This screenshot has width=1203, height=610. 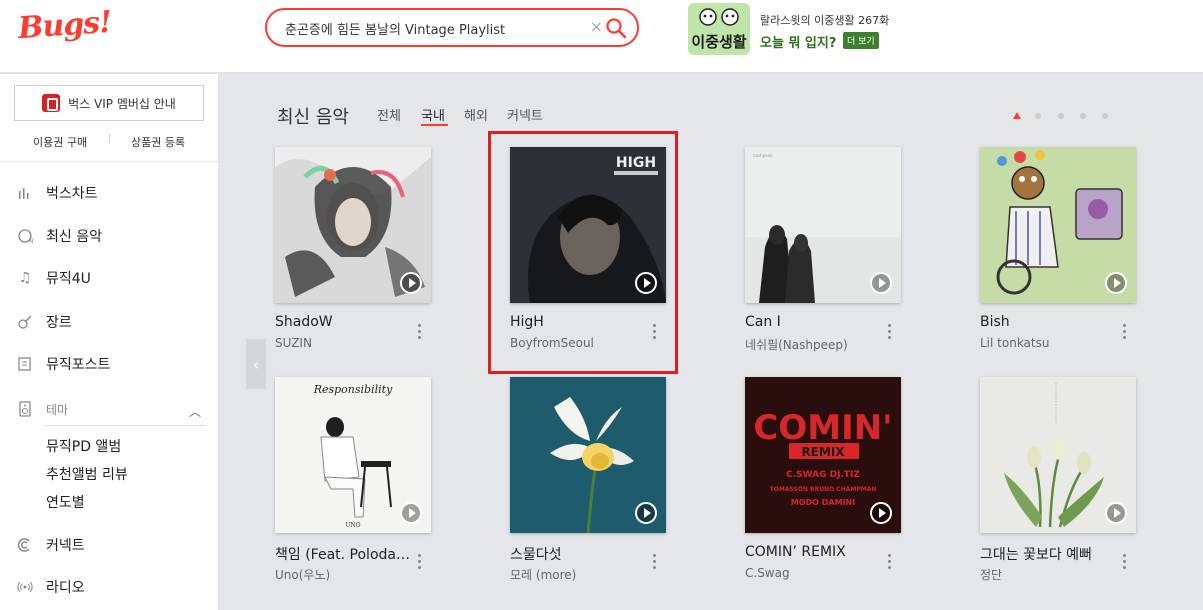 What do you see at coordinates (395, 28) in the screenshot?
I see `search-input: 춘곤증에 힘든 봄날의 Vintage Playlist` at bounding box center [395, 28].